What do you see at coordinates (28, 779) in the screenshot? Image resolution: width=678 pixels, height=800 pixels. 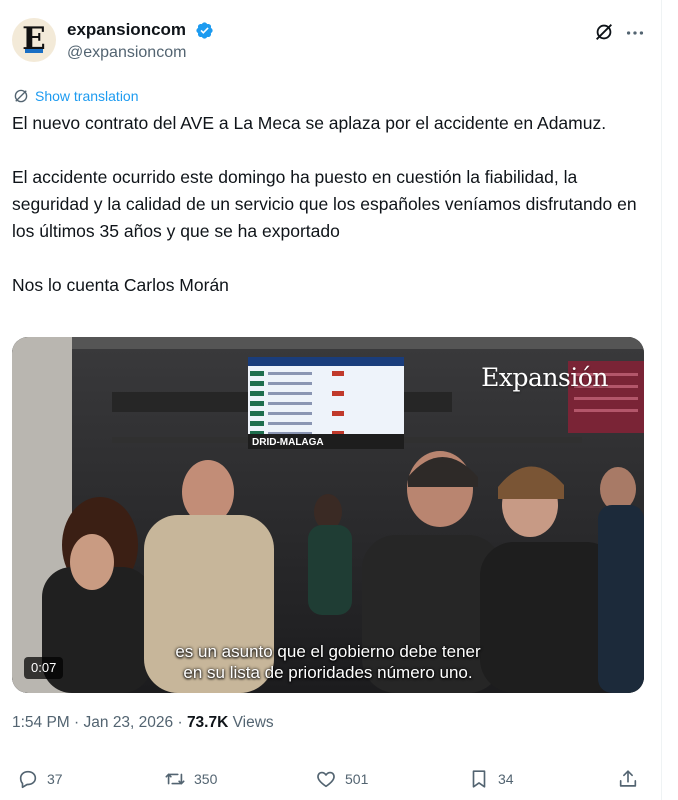 I see `reply-icon` at bounding box center [28, 779].